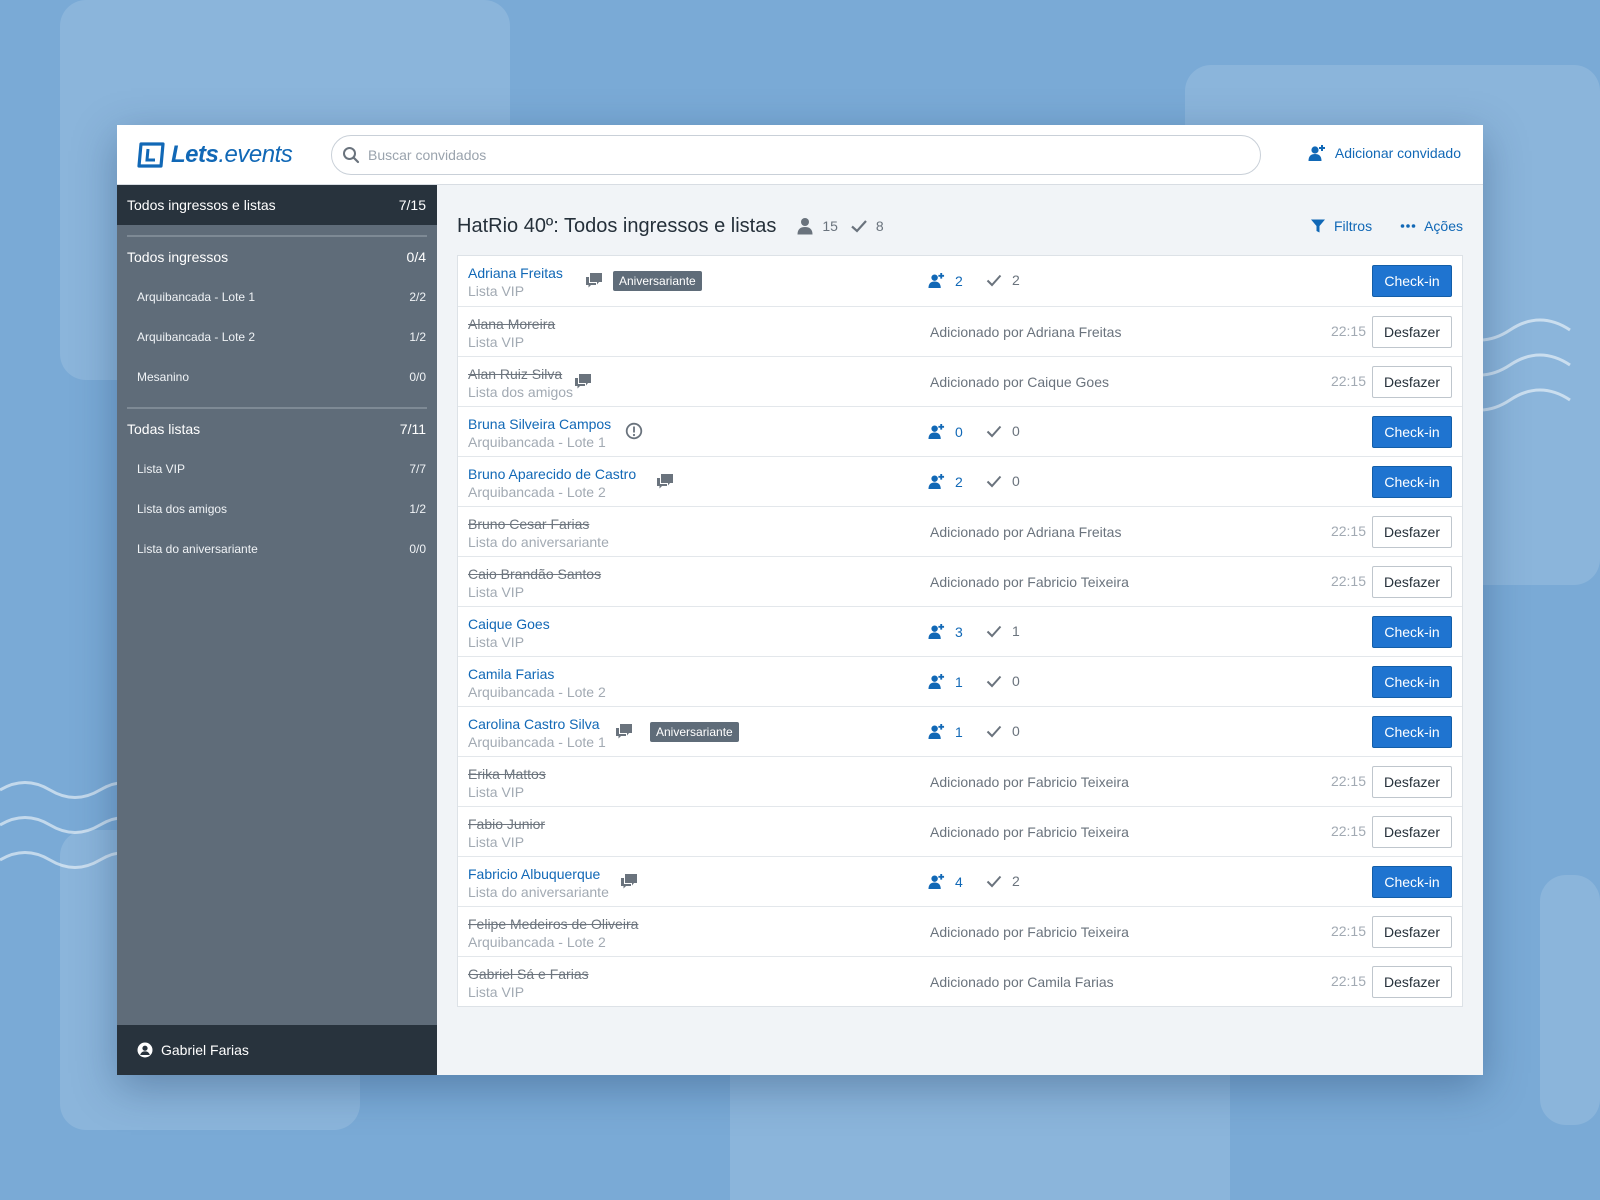 The height and width of the screenshot is (1200, 1600). I want to click on actions-button: Ações, so click(1431, 226).